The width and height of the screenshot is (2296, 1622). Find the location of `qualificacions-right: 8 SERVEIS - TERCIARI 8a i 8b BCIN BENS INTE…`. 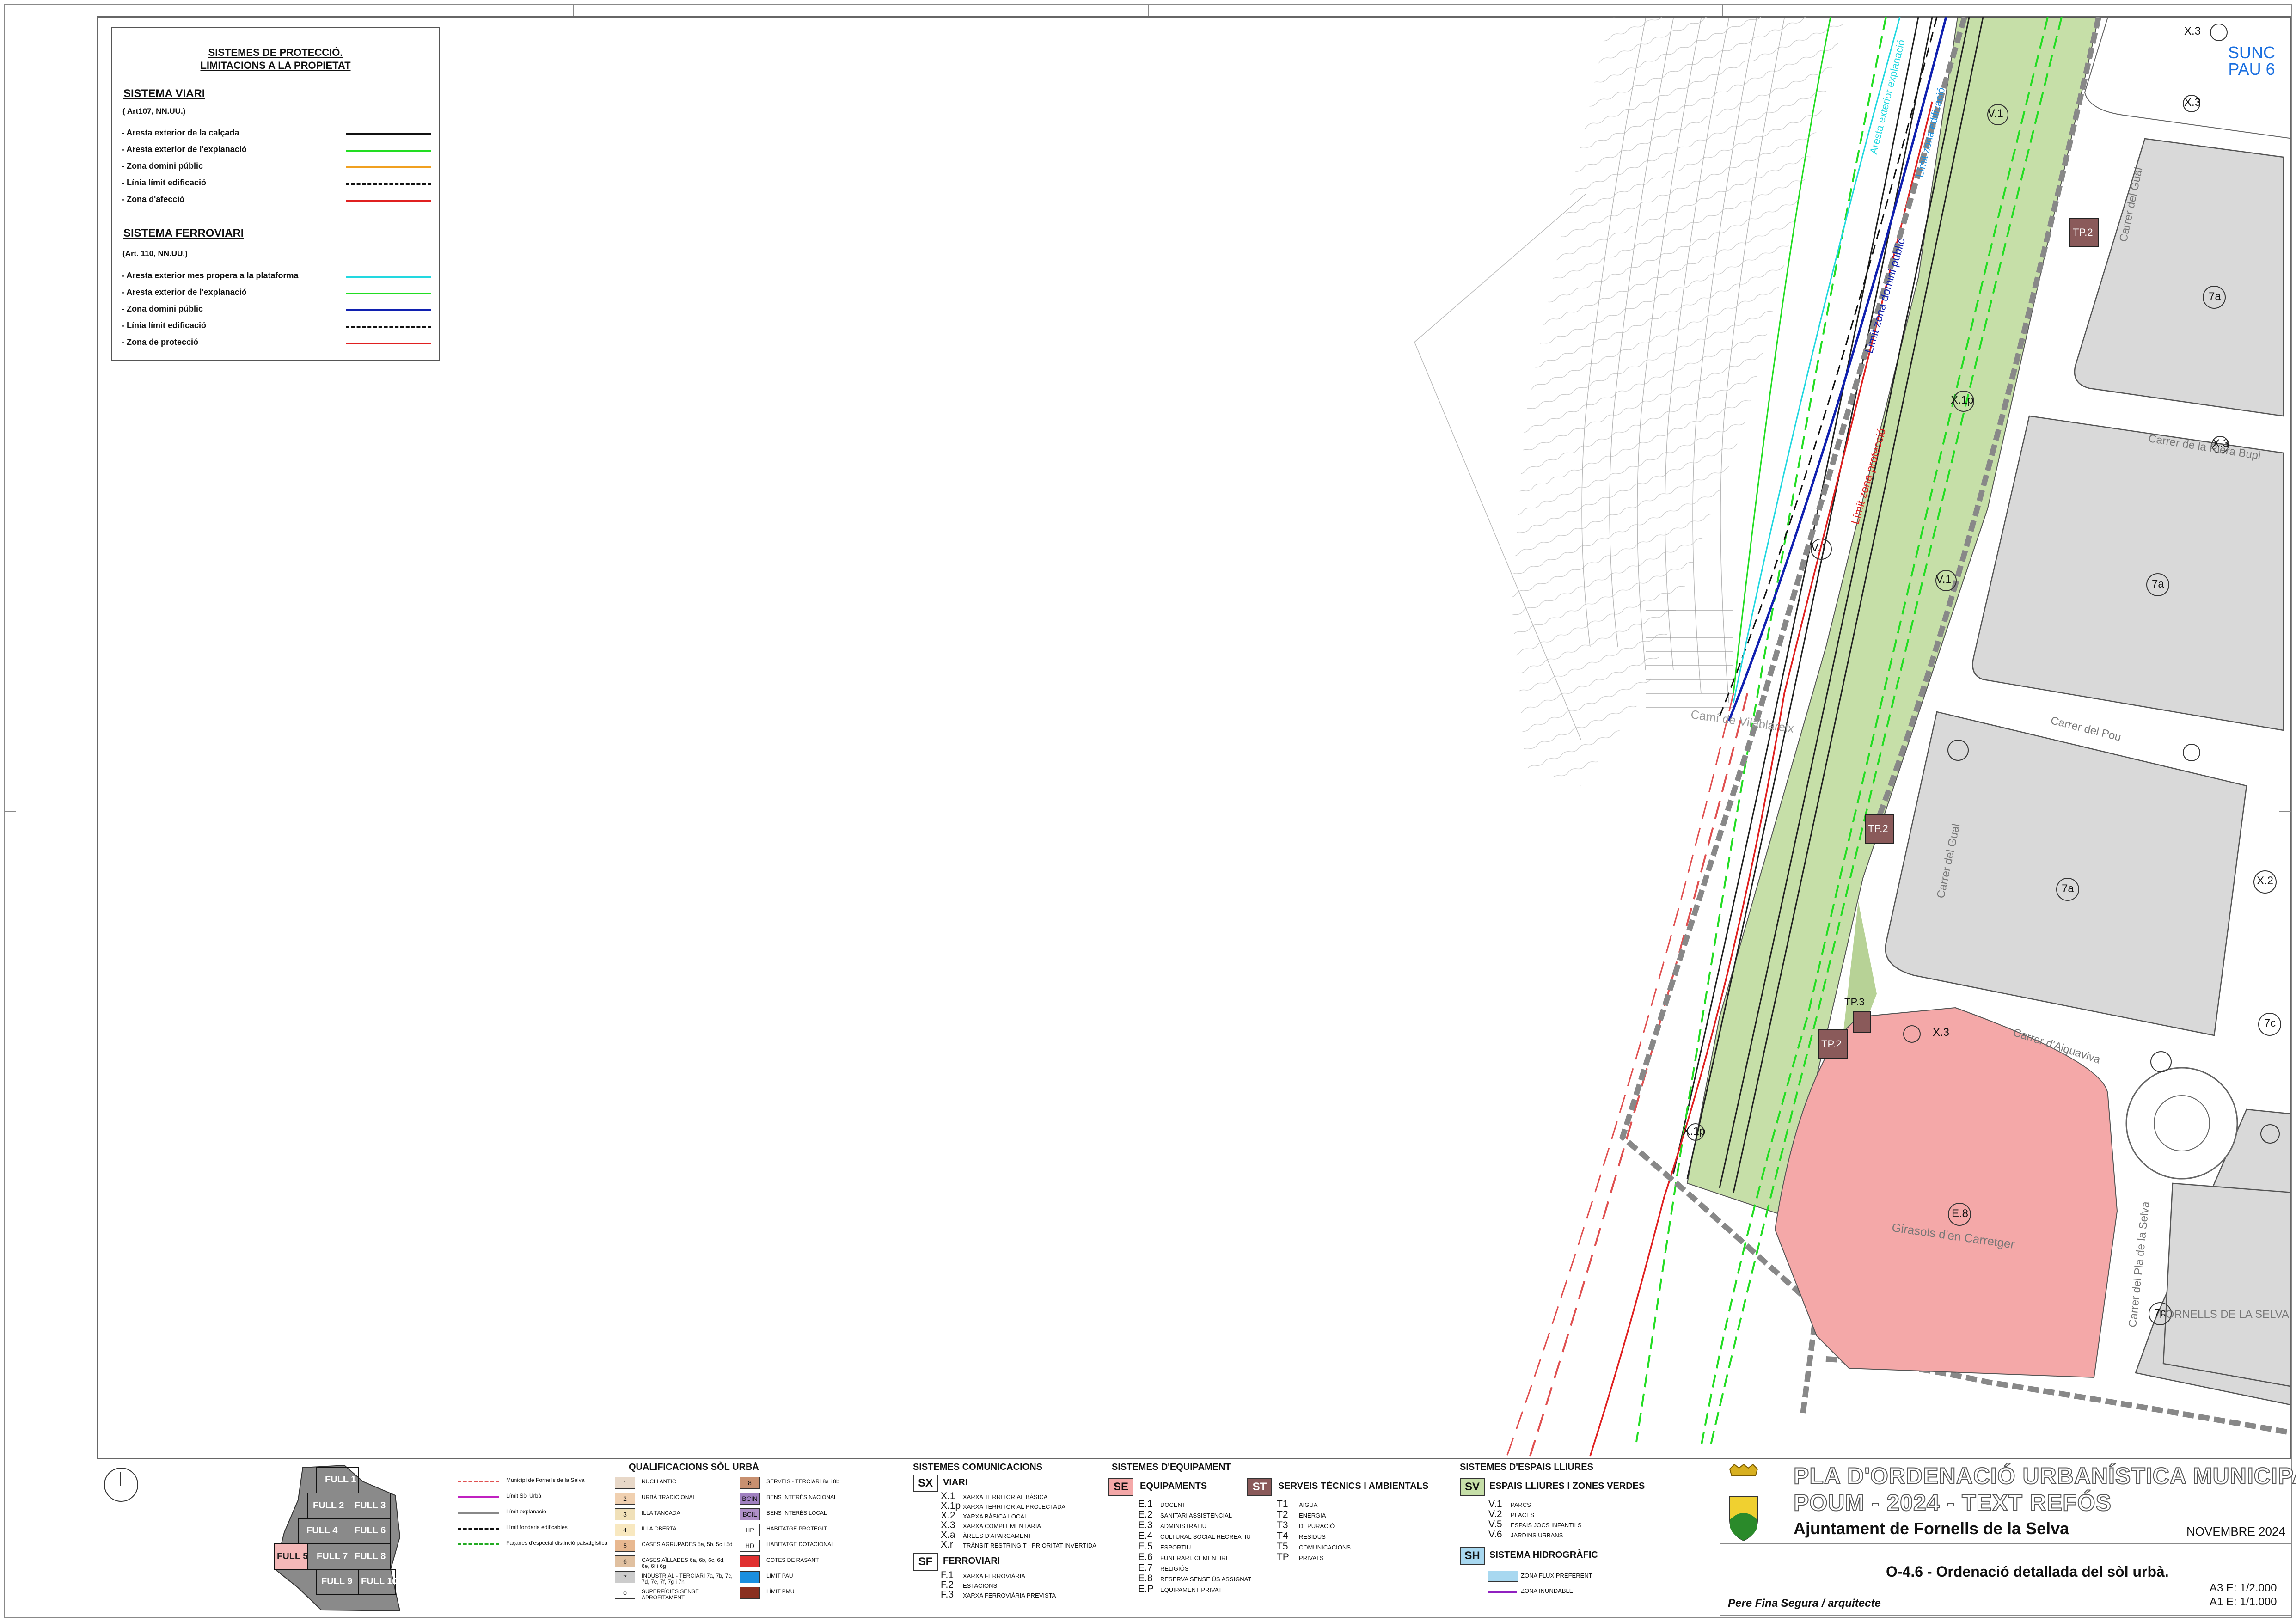

qualificacions-right: 8 SERVEIS - TERCIARI 8a i 8b BCIN BENS INTE… is located at coordinates (816, 1546).